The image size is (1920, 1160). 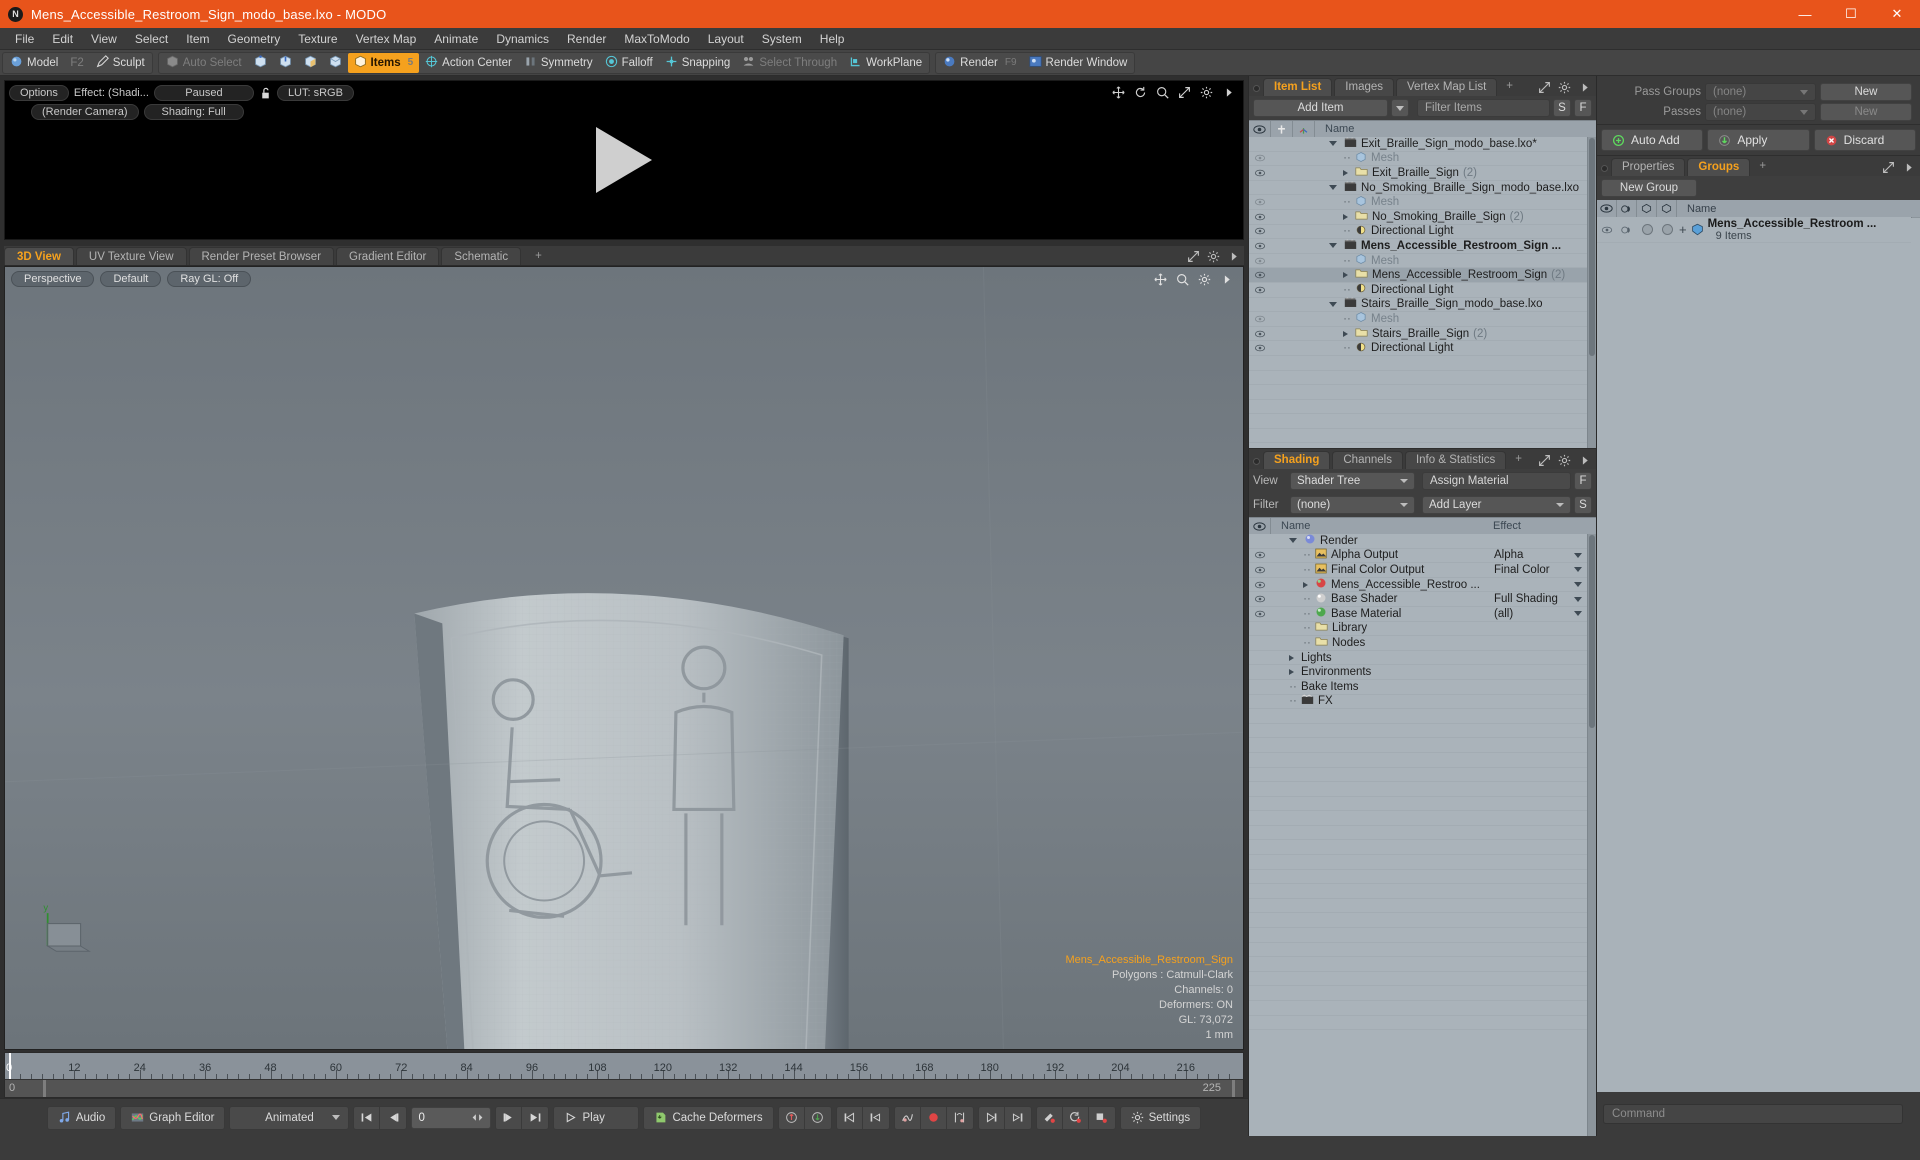 I want to click on render-shading-button: Shading: Full, so click(x=193, y=112).